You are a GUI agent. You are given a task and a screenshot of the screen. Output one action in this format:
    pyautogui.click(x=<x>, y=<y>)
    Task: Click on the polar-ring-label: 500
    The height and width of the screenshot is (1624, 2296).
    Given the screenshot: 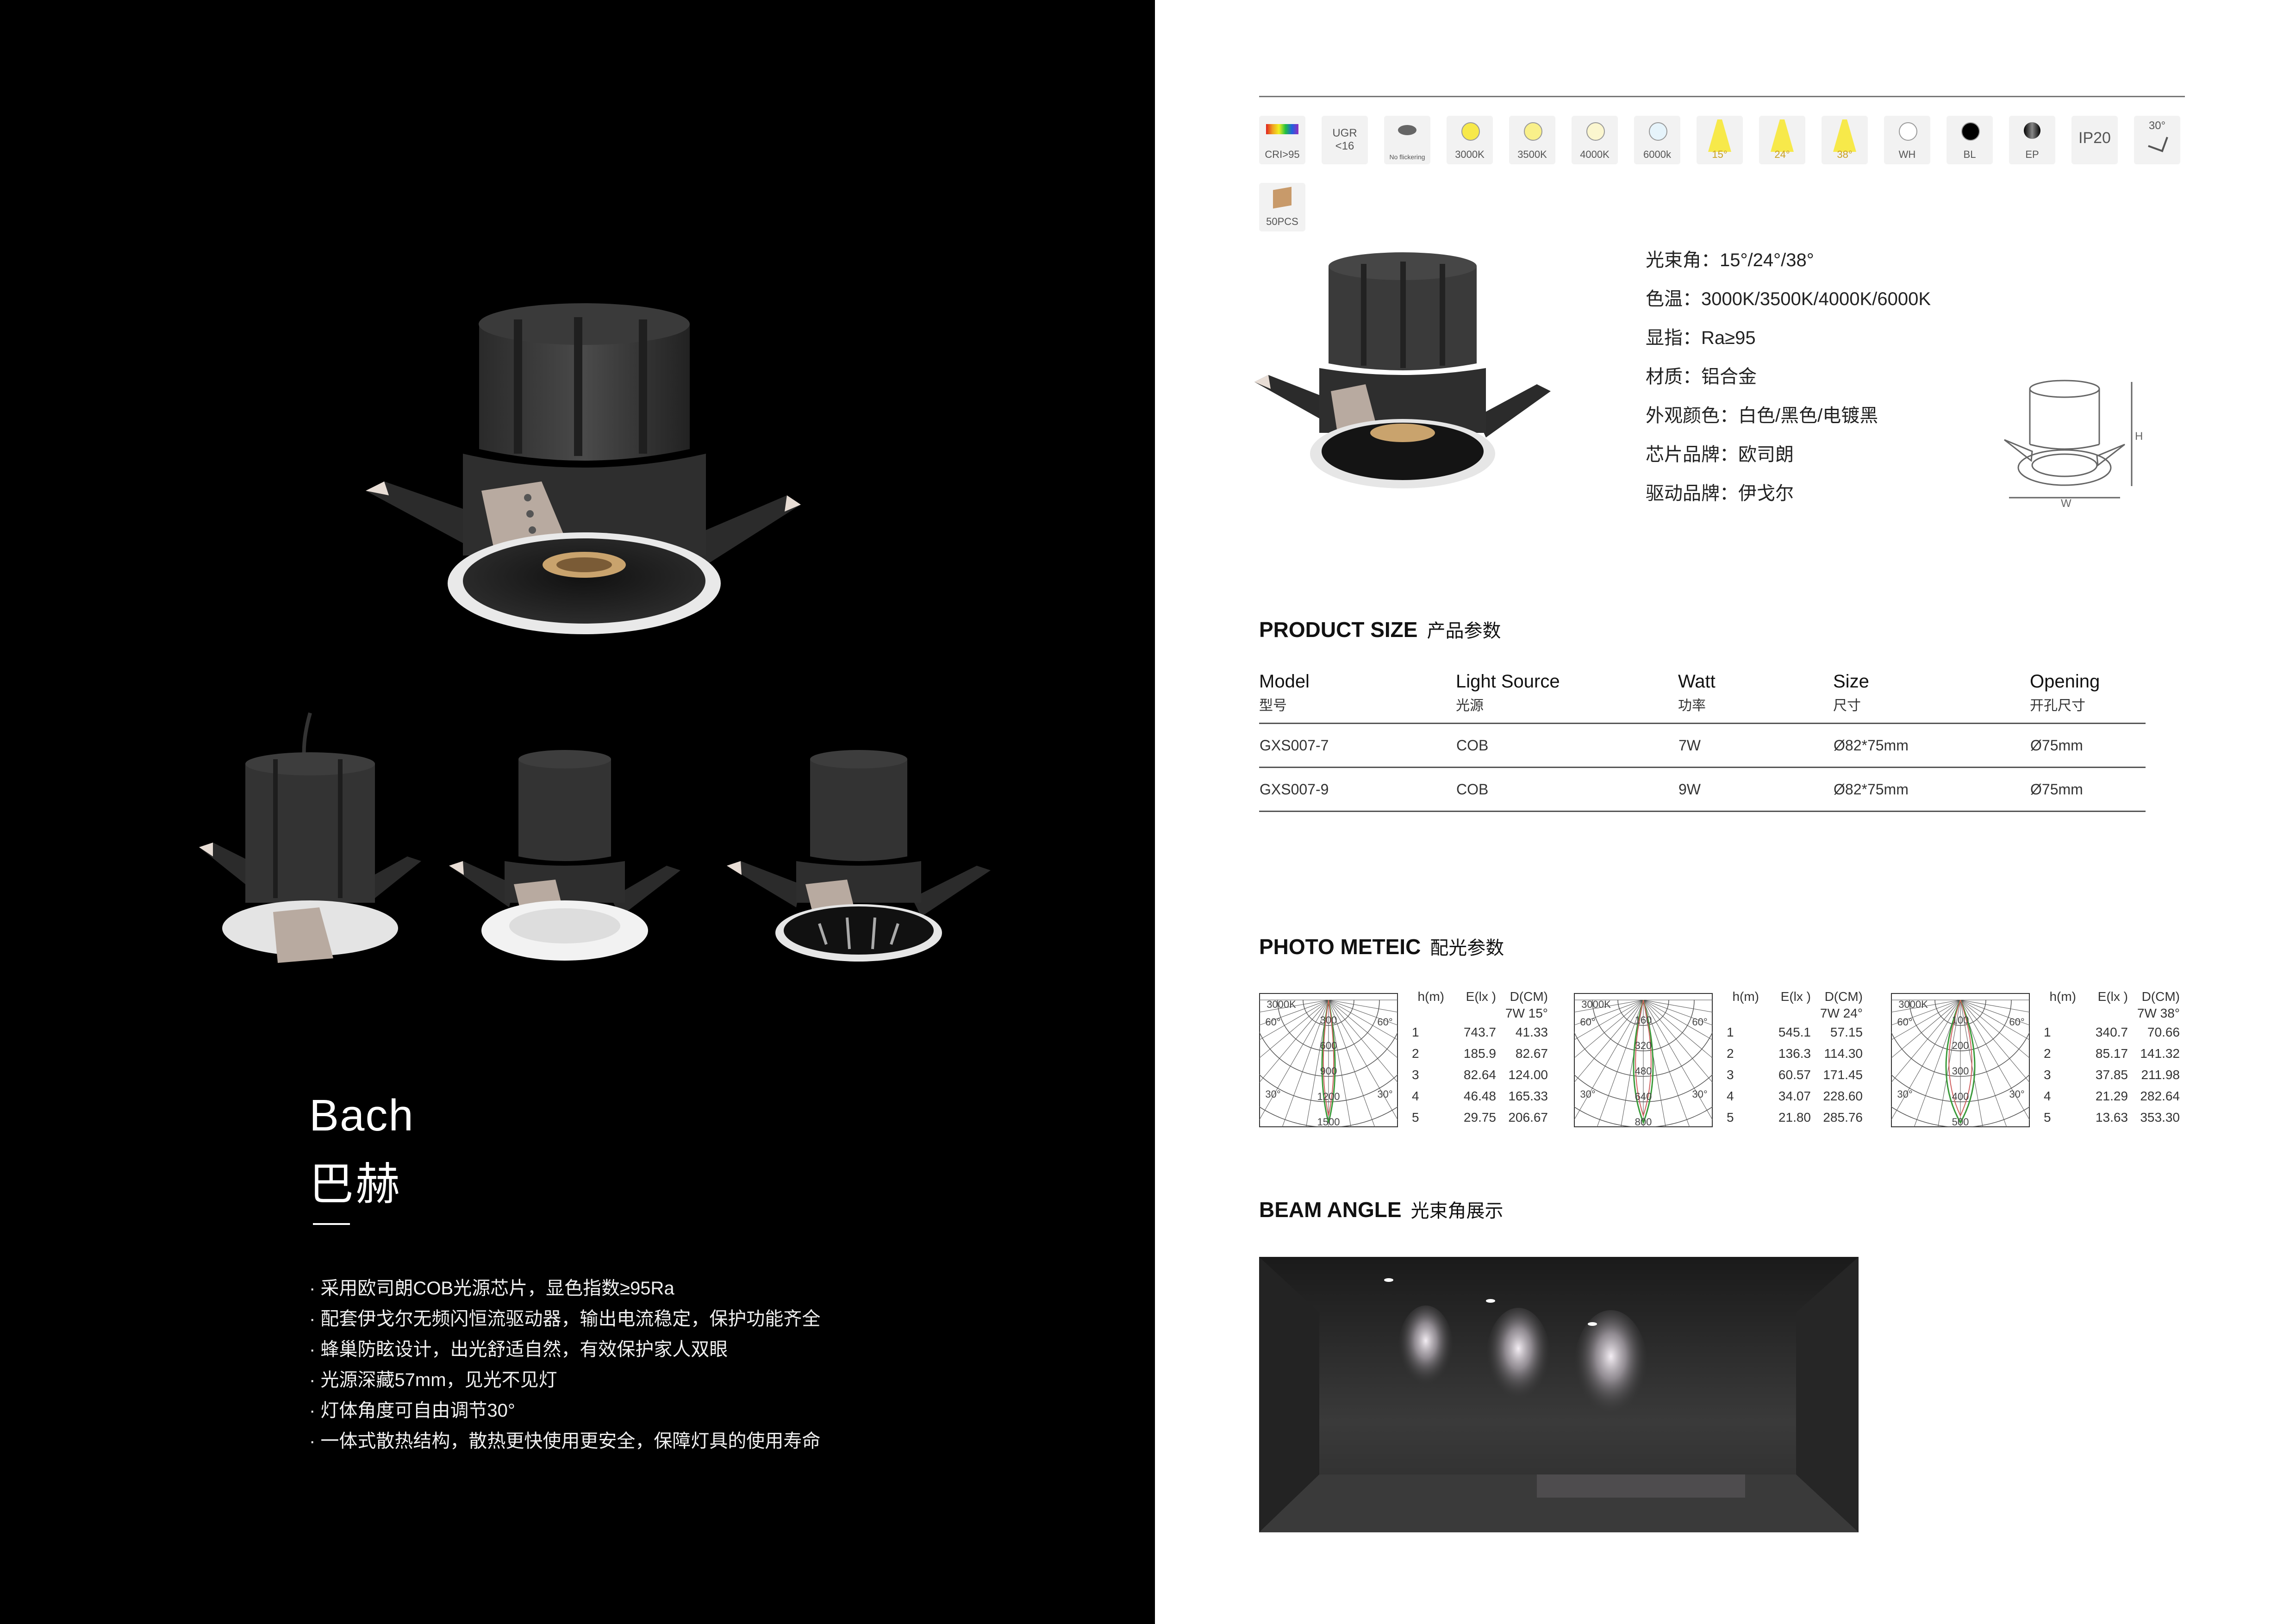 What is the action you would take?
    pyautogui.click(x=1960, y=1121)
    